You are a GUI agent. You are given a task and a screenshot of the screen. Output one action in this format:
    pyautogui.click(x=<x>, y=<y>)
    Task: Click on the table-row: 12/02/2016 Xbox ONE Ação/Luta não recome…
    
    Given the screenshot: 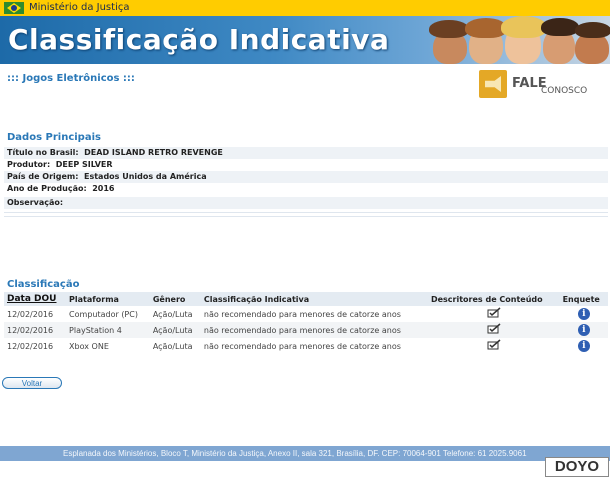 What is the action you would take?
    pyautogui.click(x=306, y=346)
    